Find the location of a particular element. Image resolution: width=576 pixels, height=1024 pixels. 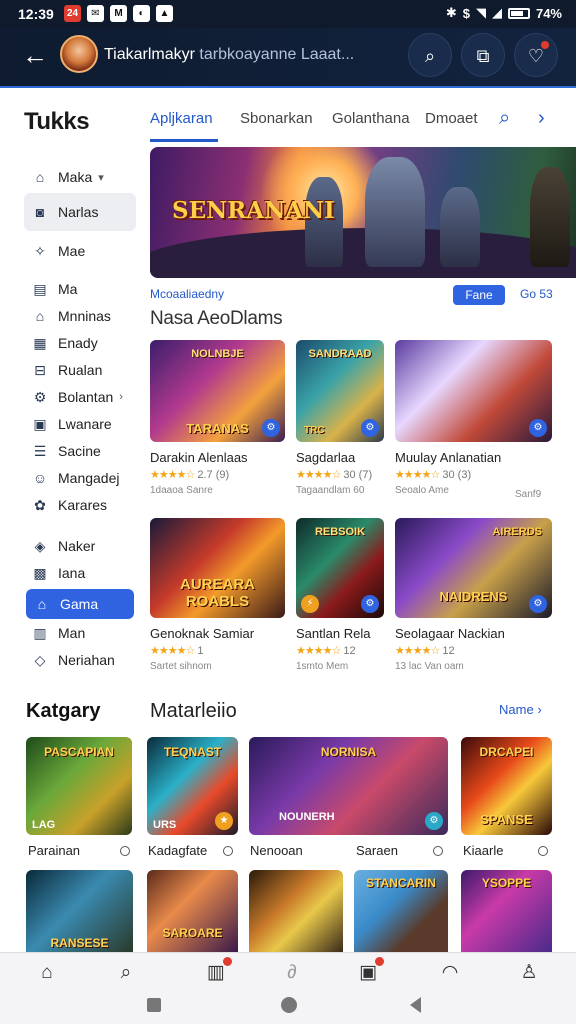

home-button-icon is located at coordinates (289, 1005).